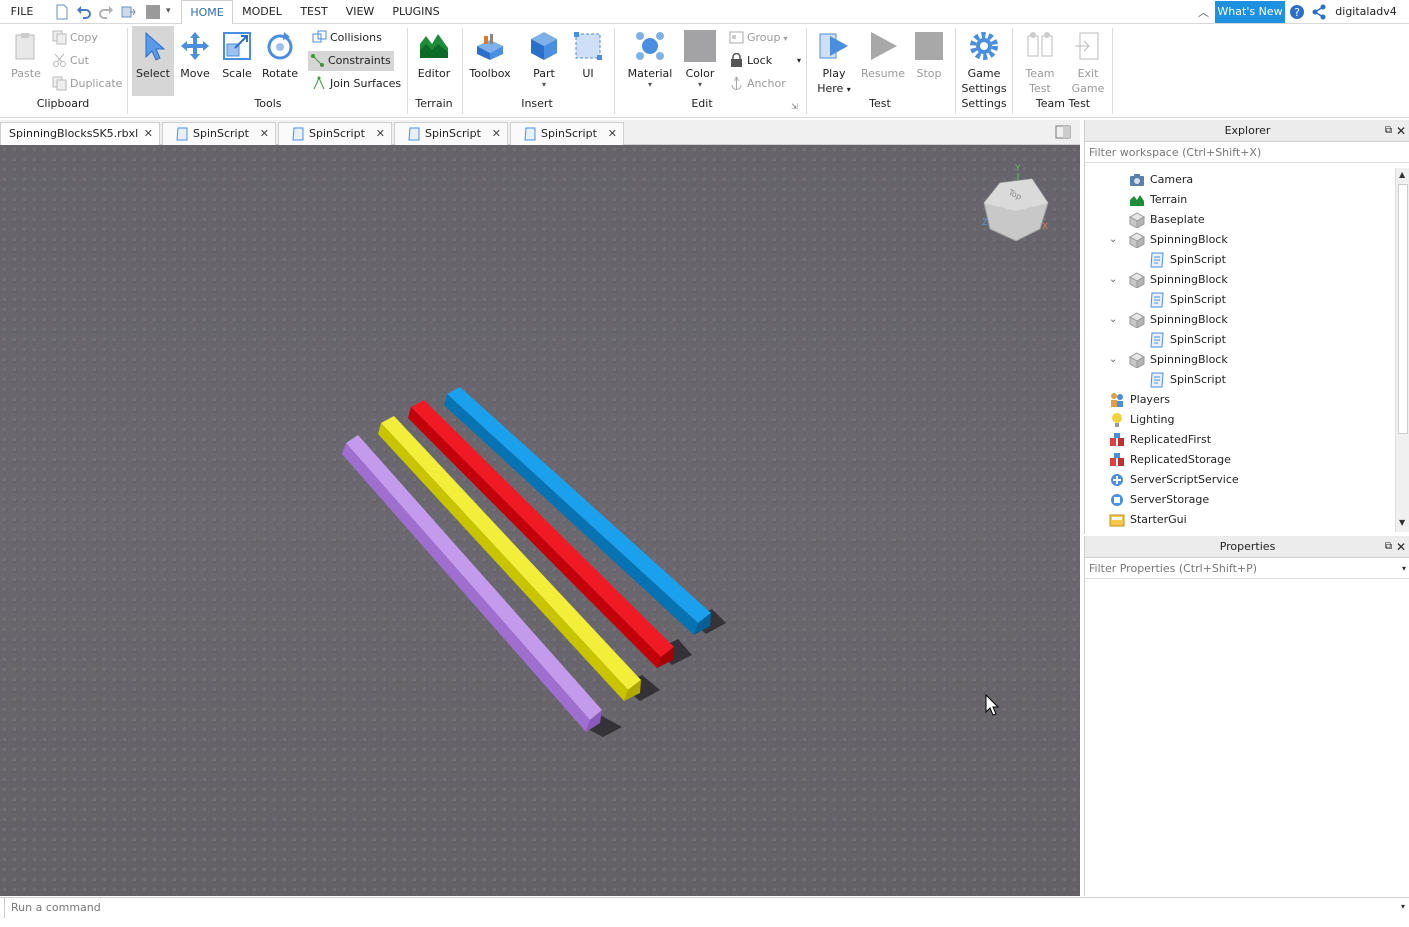  I want to click on undo-icon, so click(84, 12).